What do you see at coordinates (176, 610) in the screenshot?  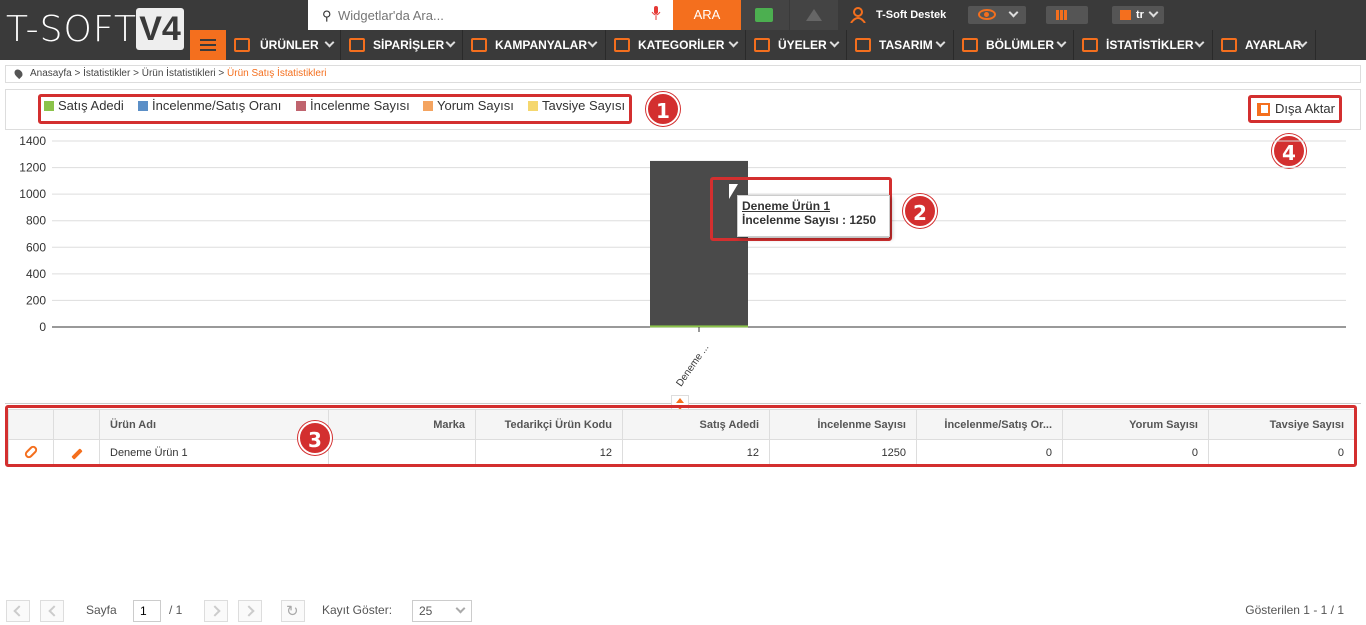 I see `page-total: / 1` at bounding box center [176, 610].